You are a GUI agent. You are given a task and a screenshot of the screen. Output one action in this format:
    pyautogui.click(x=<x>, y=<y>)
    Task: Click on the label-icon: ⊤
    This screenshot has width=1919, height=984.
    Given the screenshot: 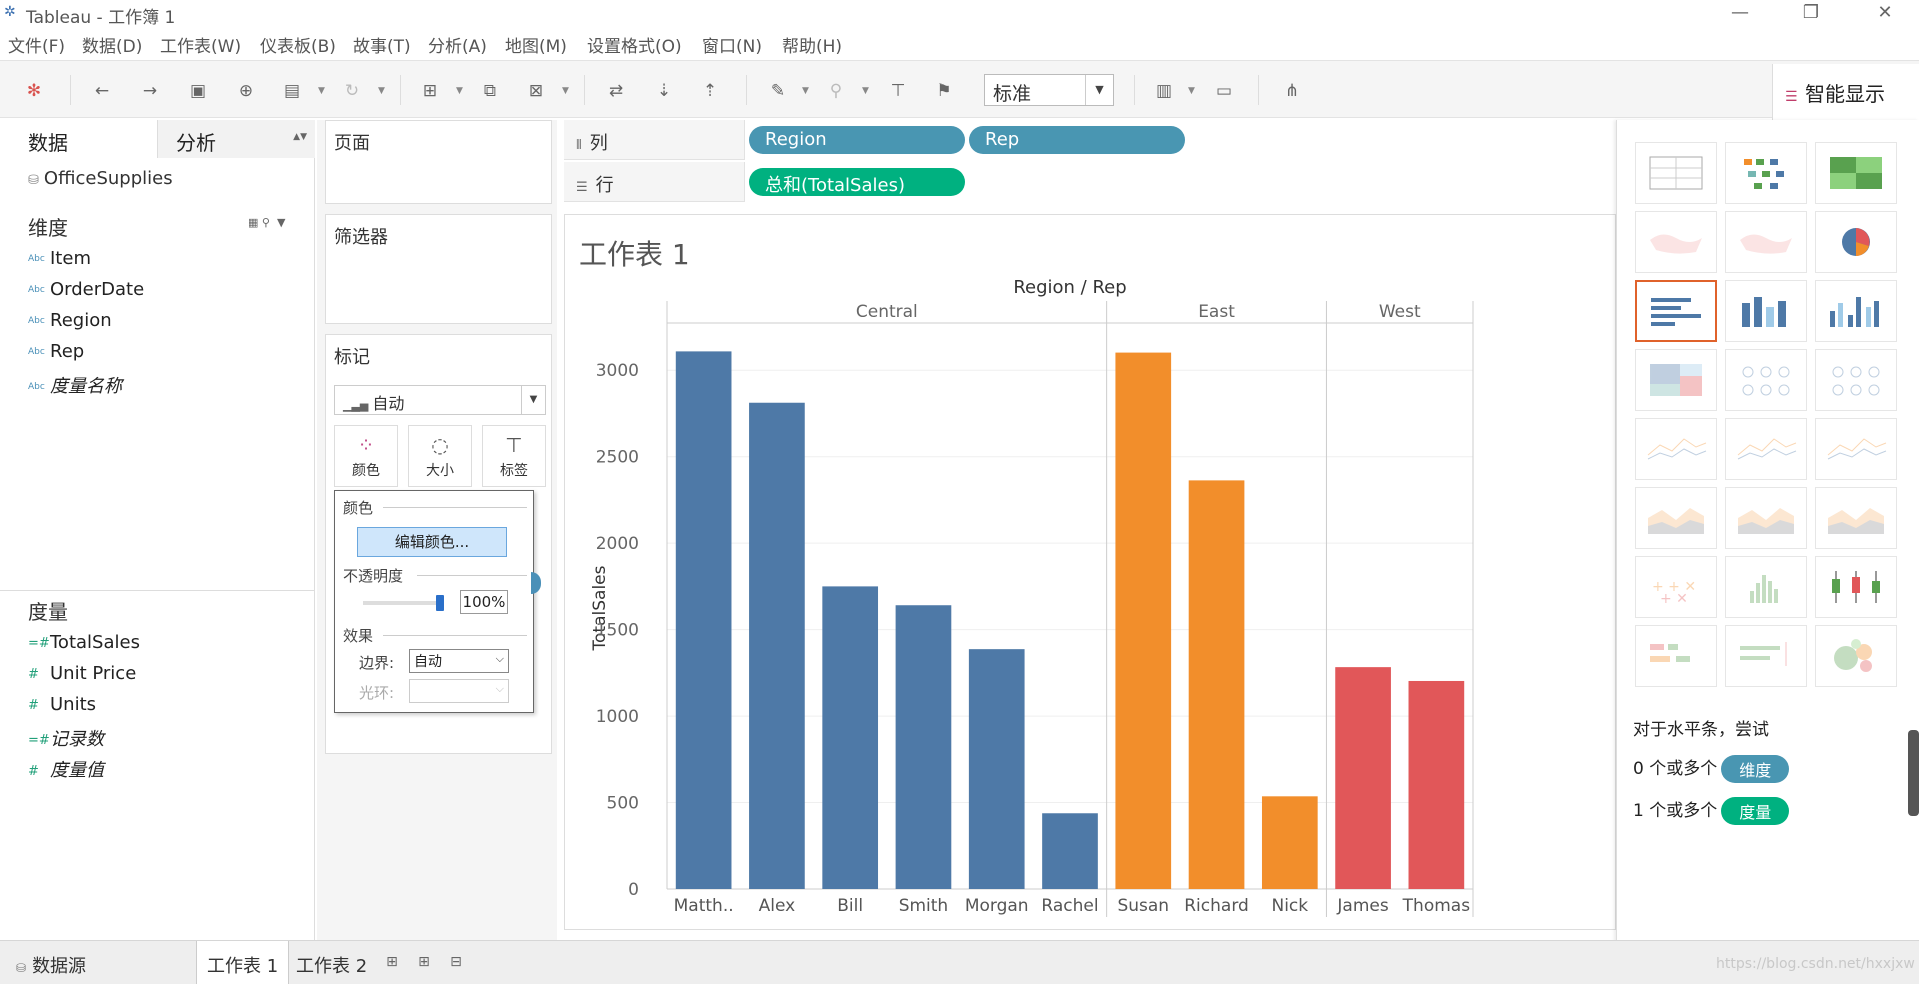 What is the action you would take?
    pyautogui.click(x=898, y=91)
    